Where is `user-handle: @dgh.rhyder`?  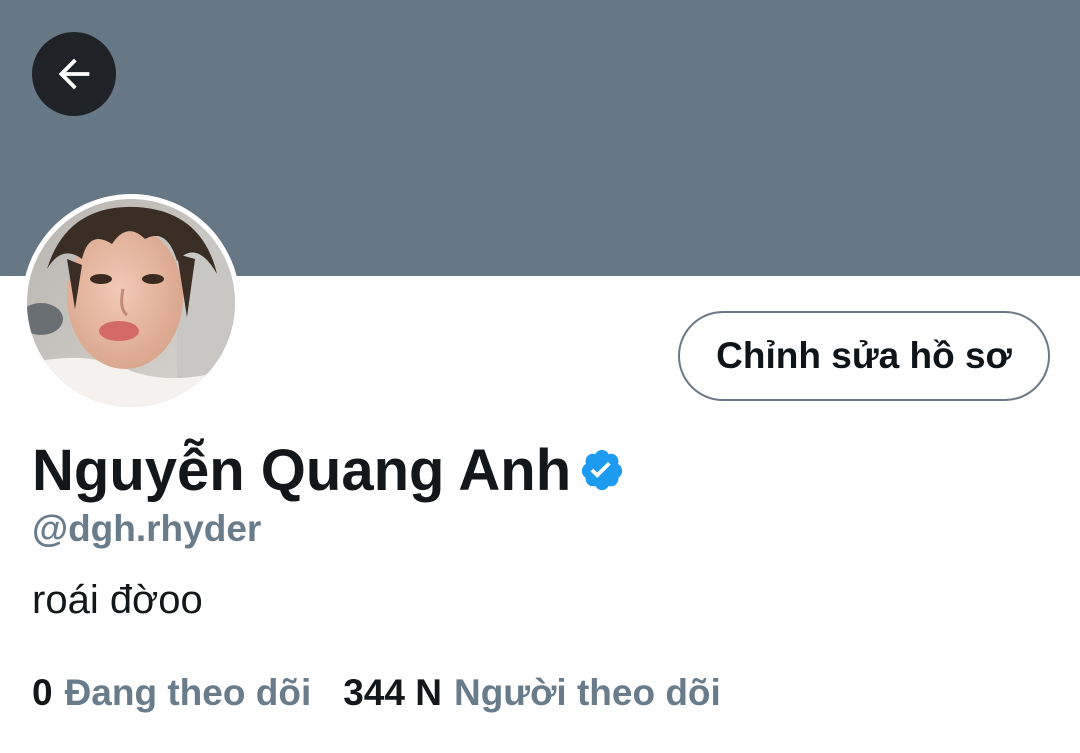
user-handle: @dgh.rhyder is located at coordinates (147, 528).